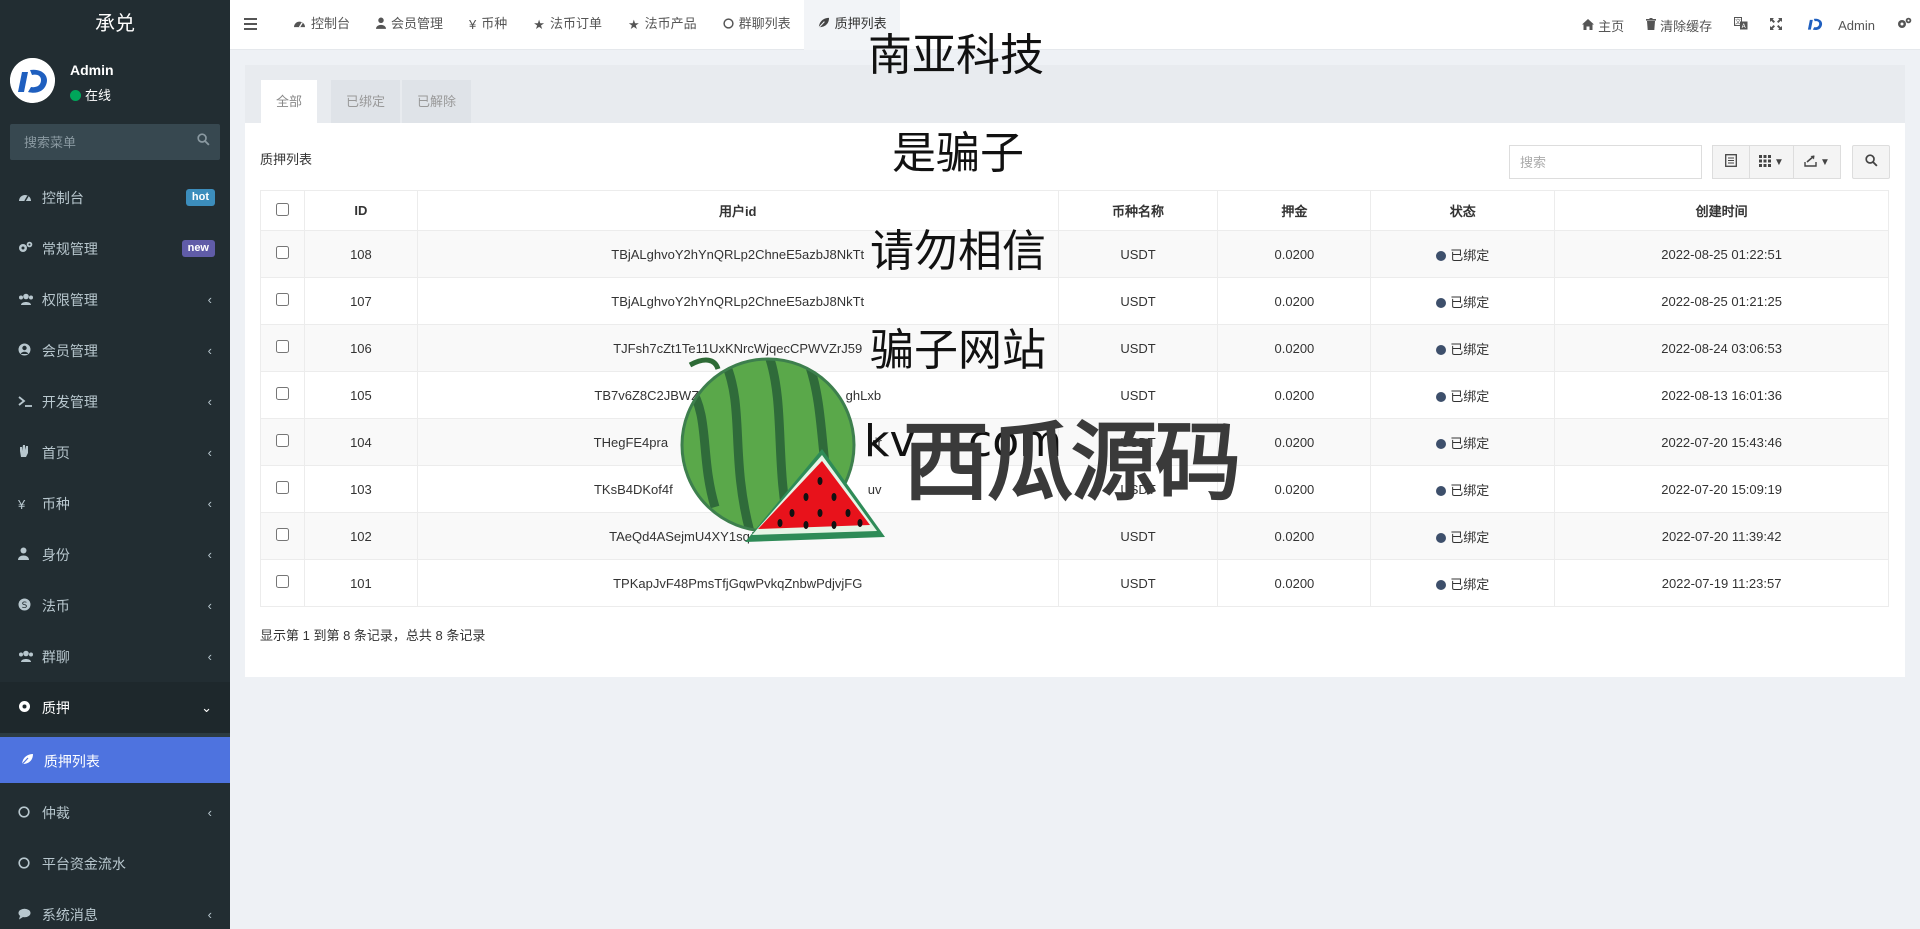  Describe the element at coordinates (28, 909) in the screenshot. I see `comment-icon` at that location.